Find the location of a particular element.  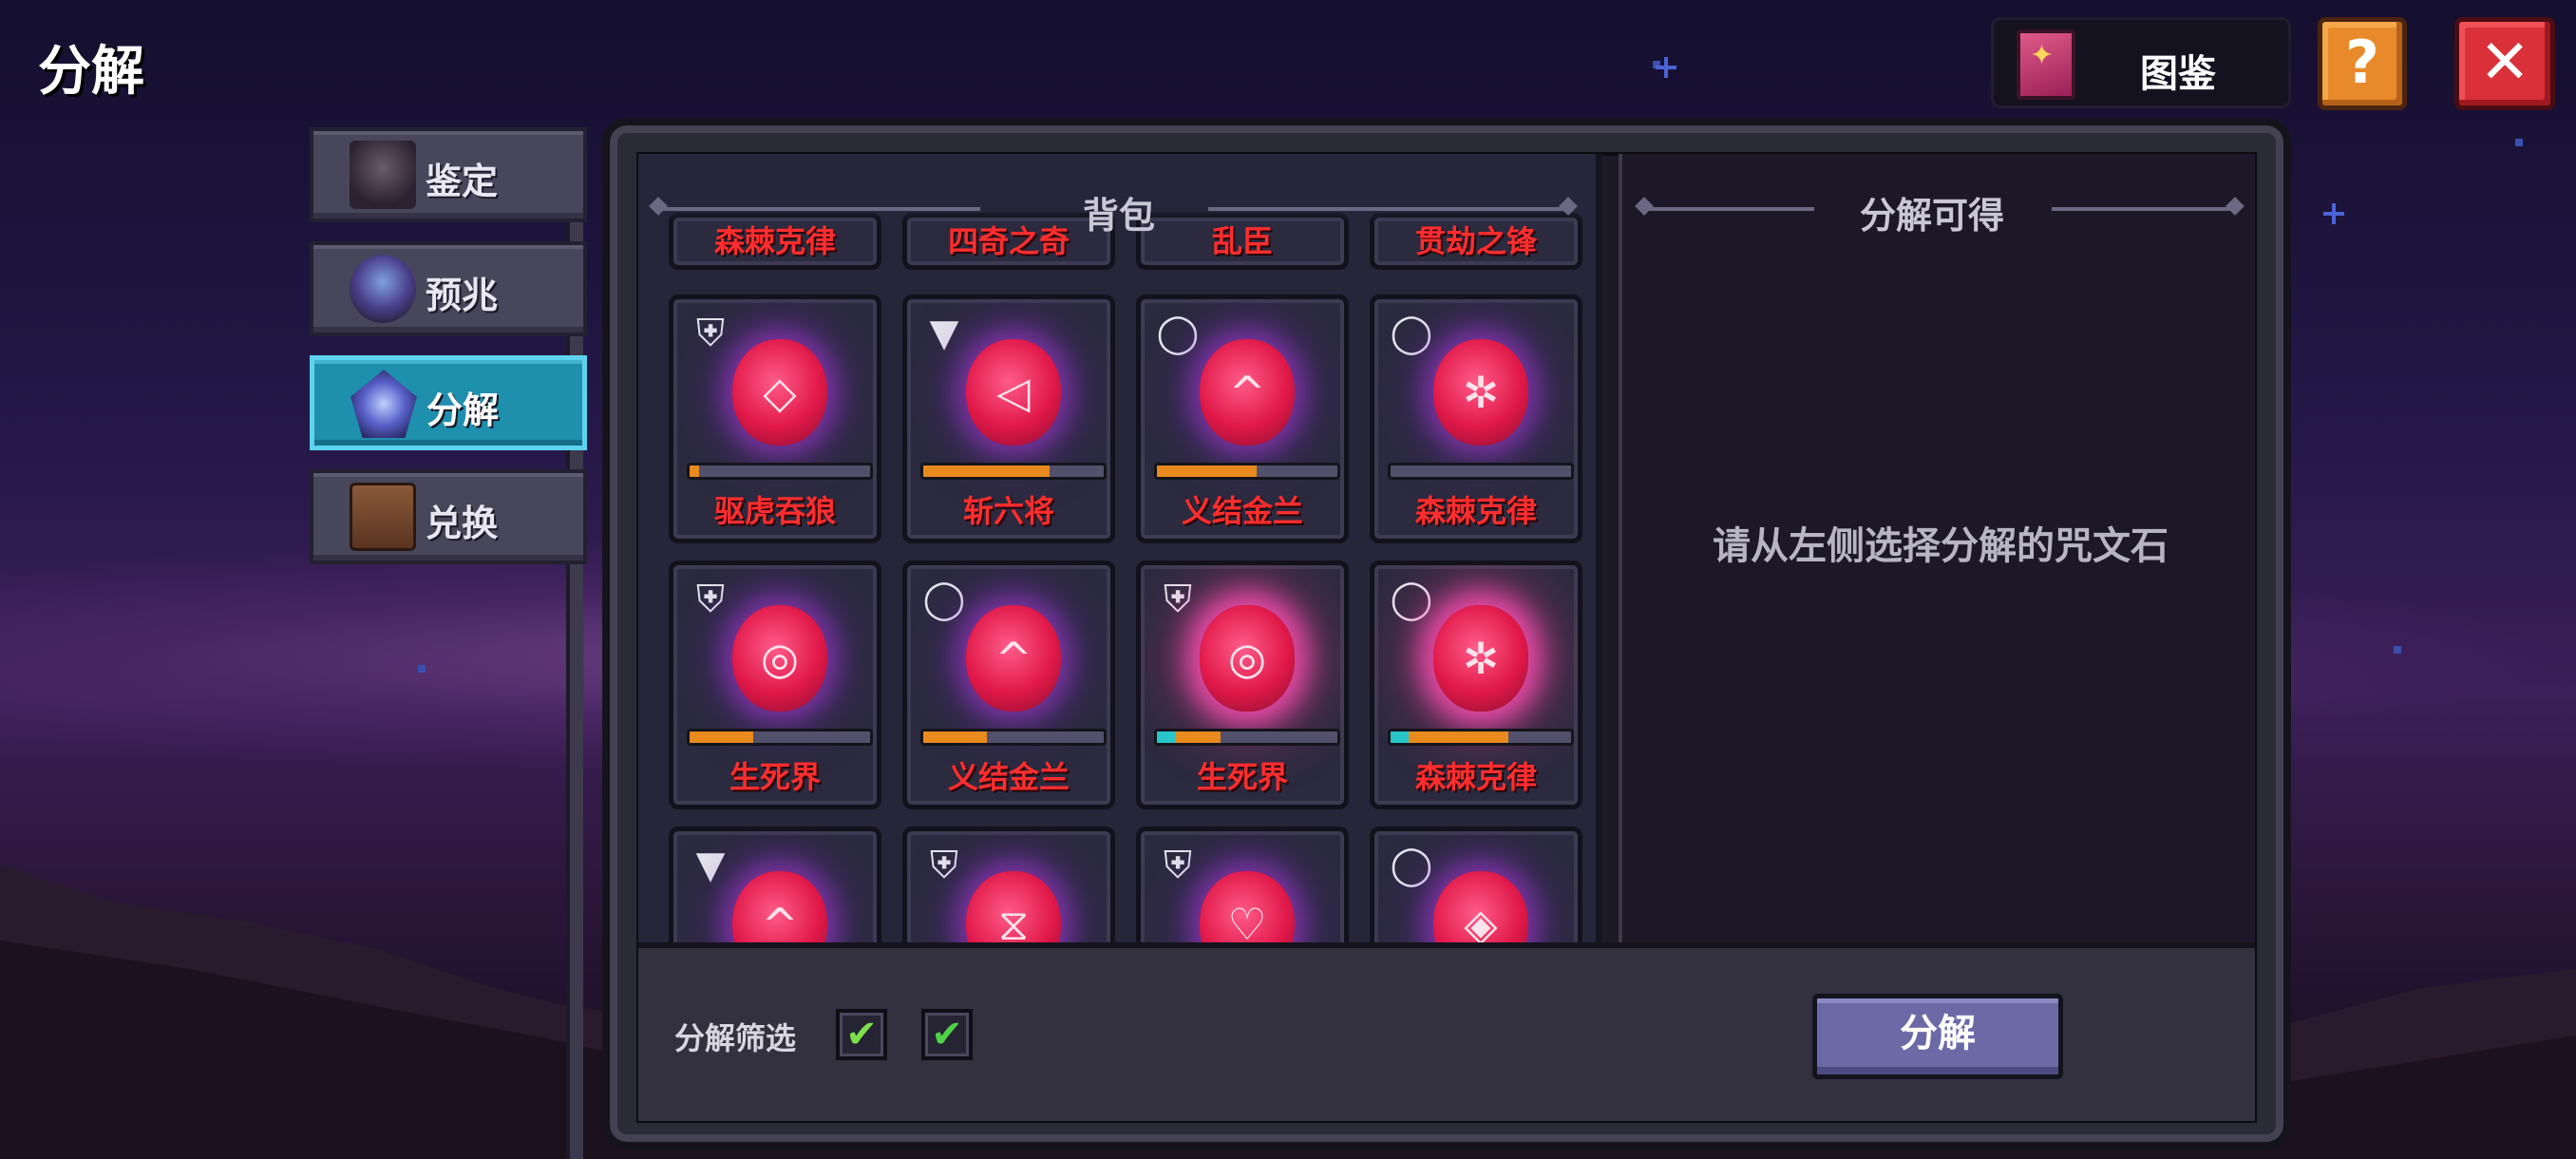

page-title: 分解 is located at coordinates (91, 72).